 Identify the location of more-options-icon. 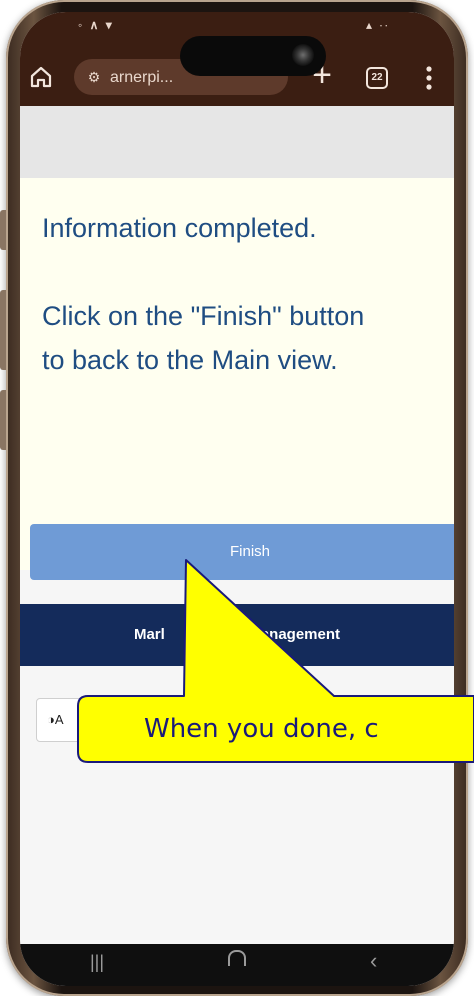
(429, 78).